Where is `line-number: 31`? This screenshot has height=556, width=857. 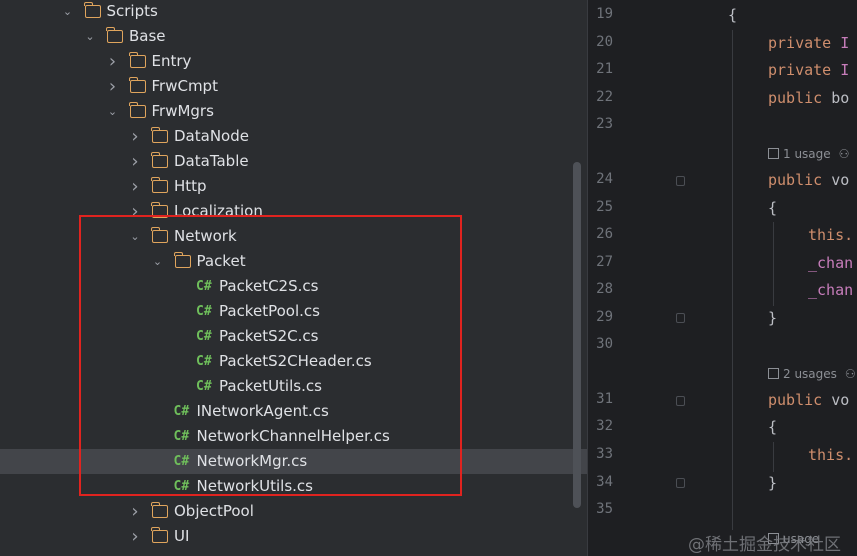
line-number: 31 is located at coordinates (604, 399).